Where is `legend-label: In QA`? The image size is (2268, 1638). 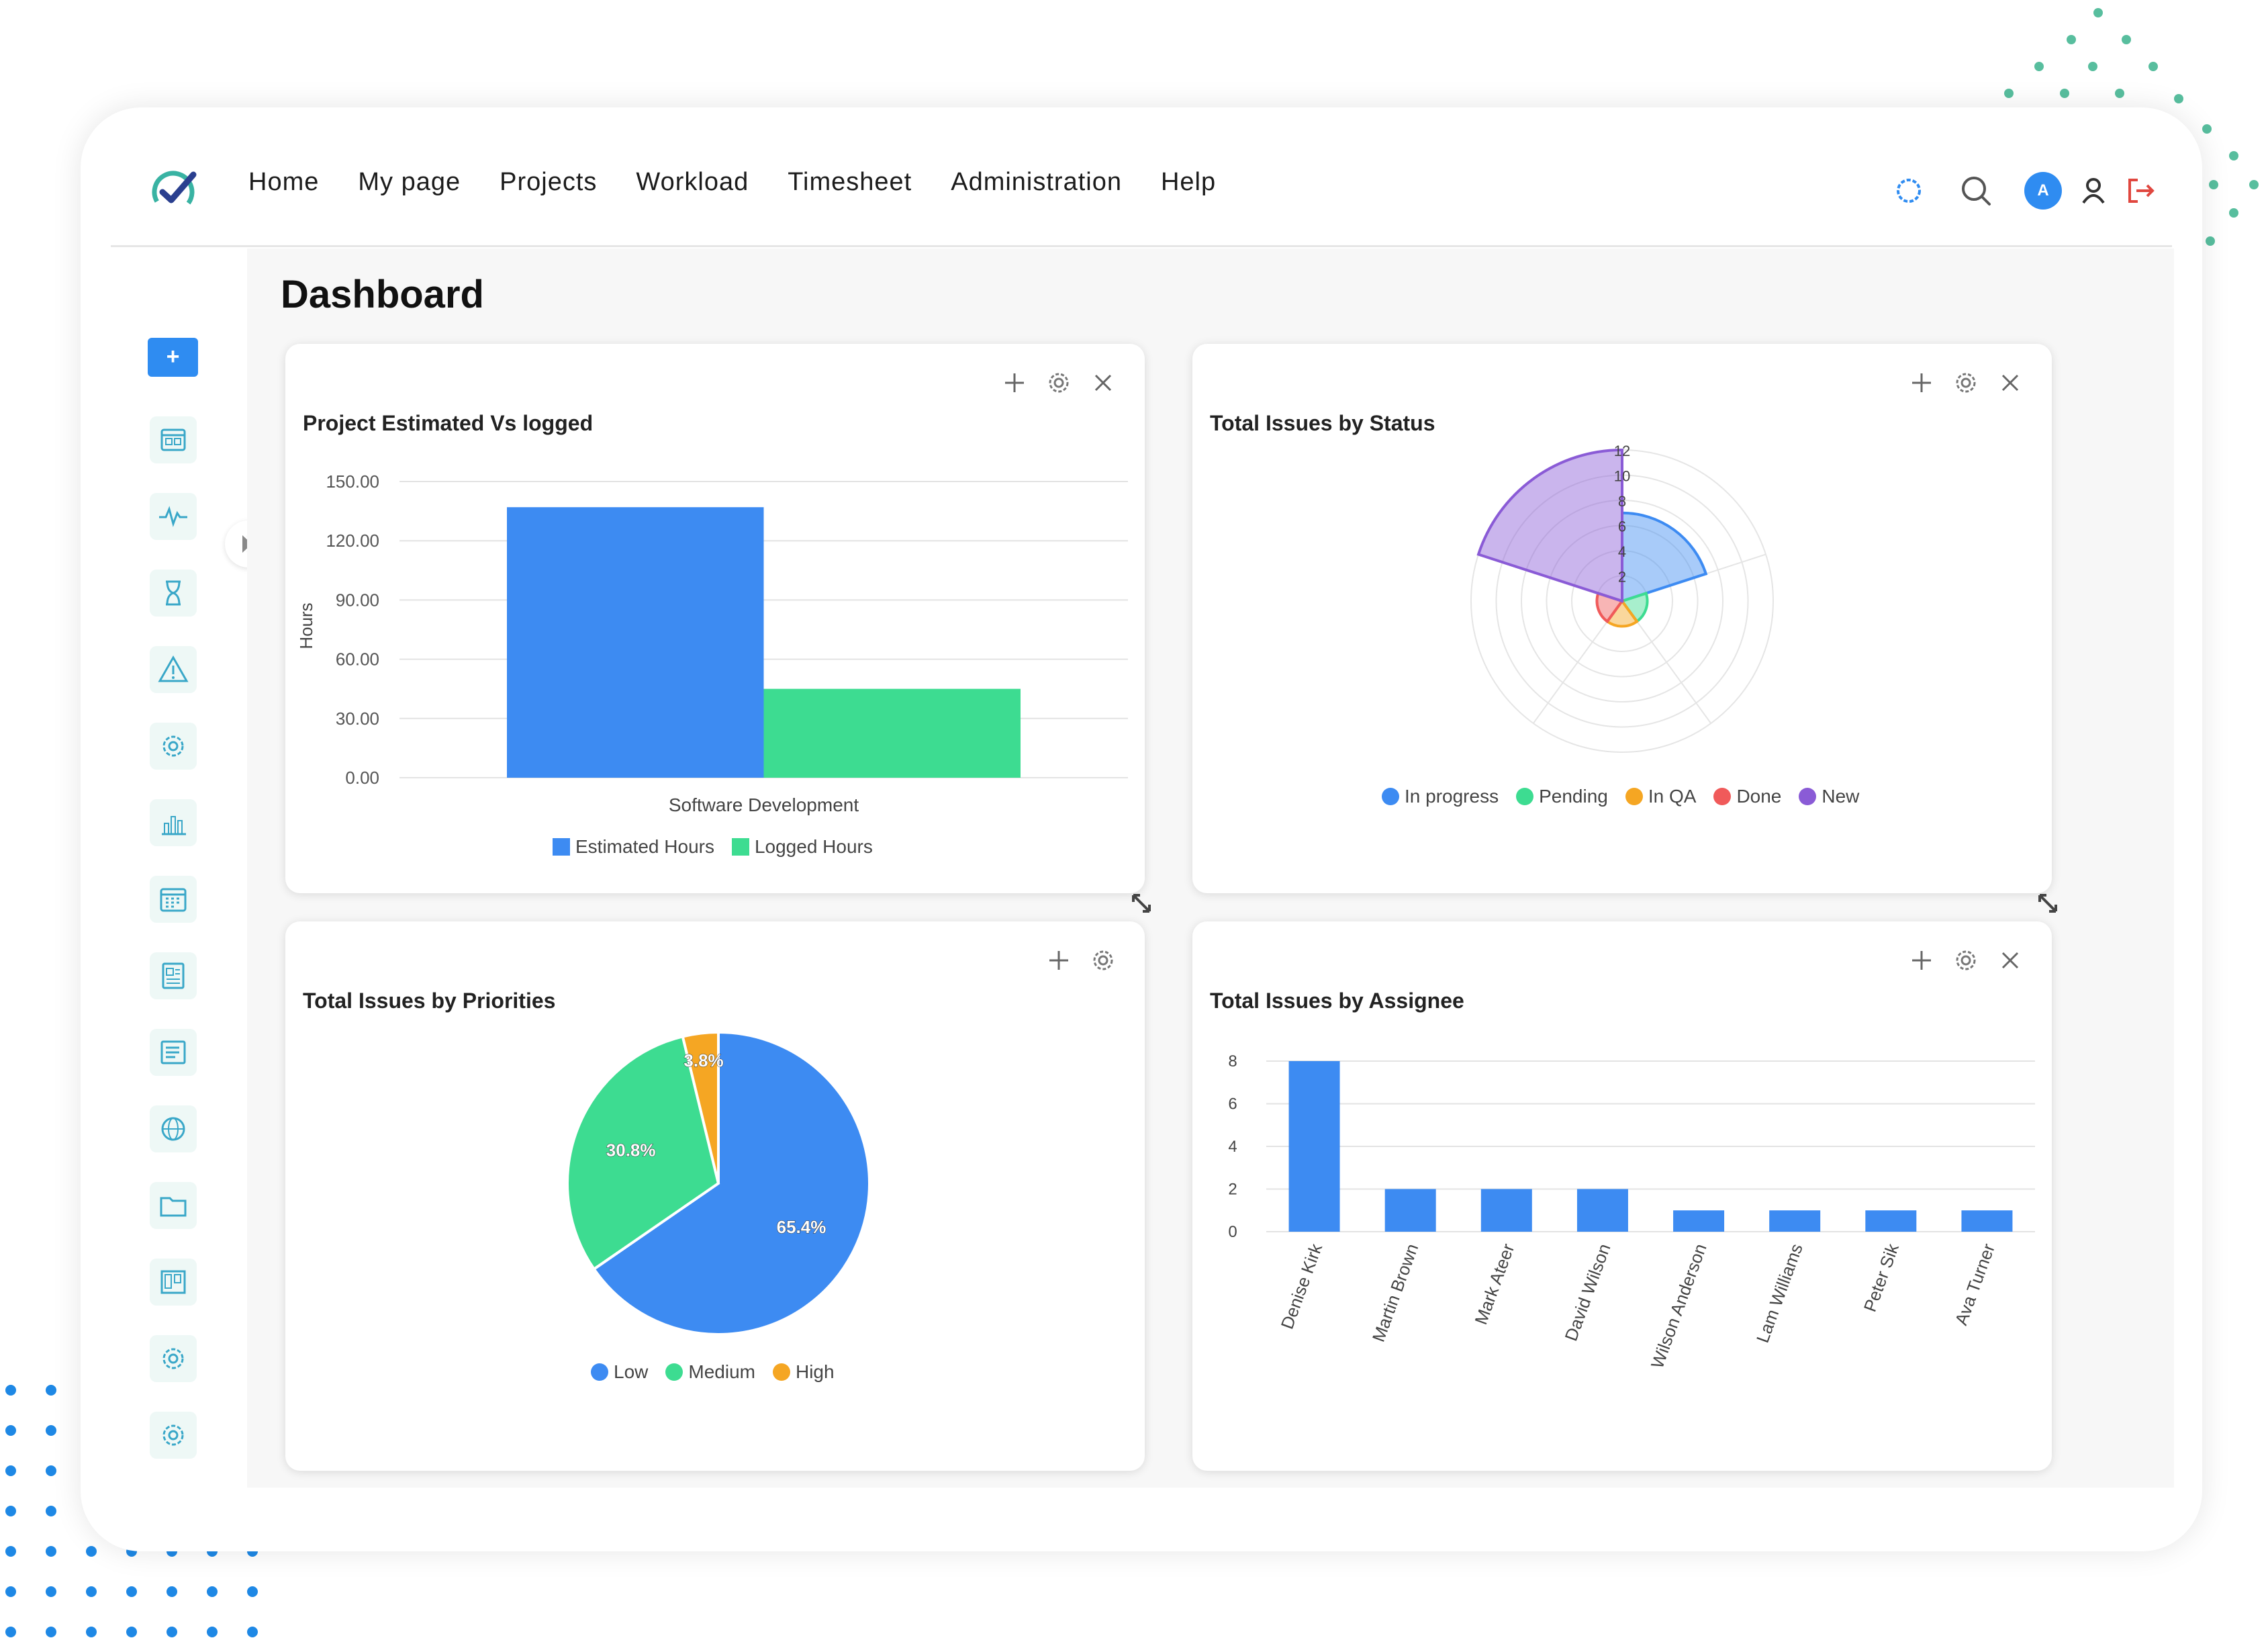 legend-label: In QA is located at coordinates (1672, 796).